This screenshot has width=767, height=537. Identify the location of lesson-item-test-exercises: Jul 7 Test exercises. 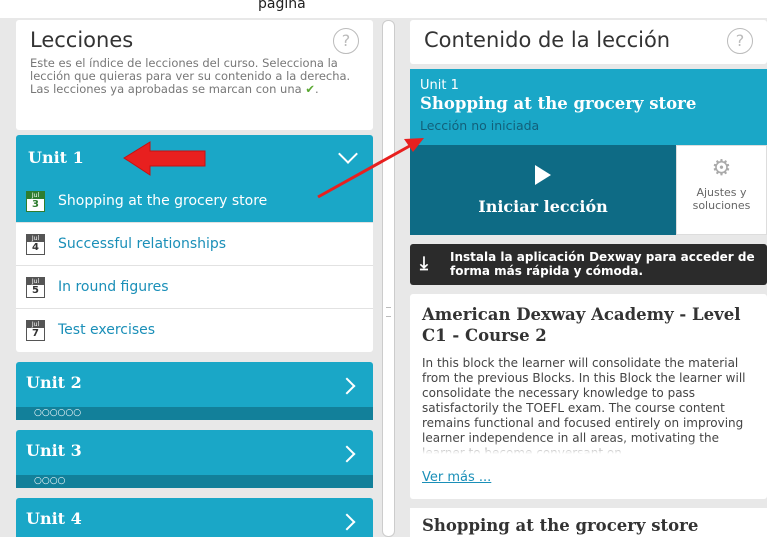
(194, 330).